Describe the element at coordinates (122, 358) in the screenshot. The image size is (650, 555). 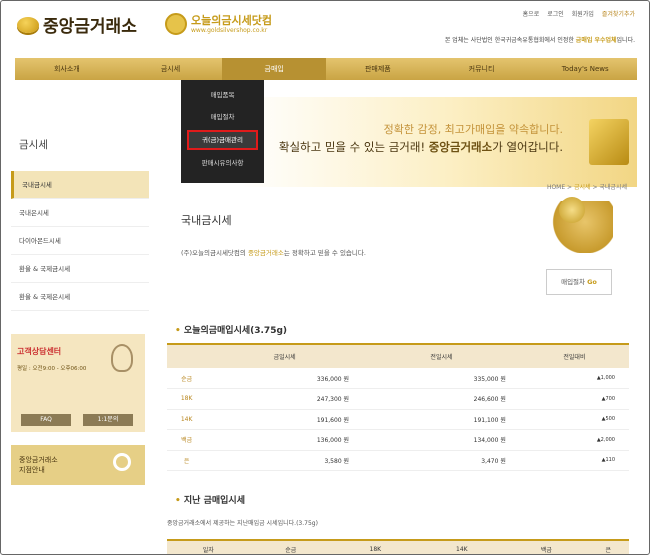
I see `agent-icon` at that location.